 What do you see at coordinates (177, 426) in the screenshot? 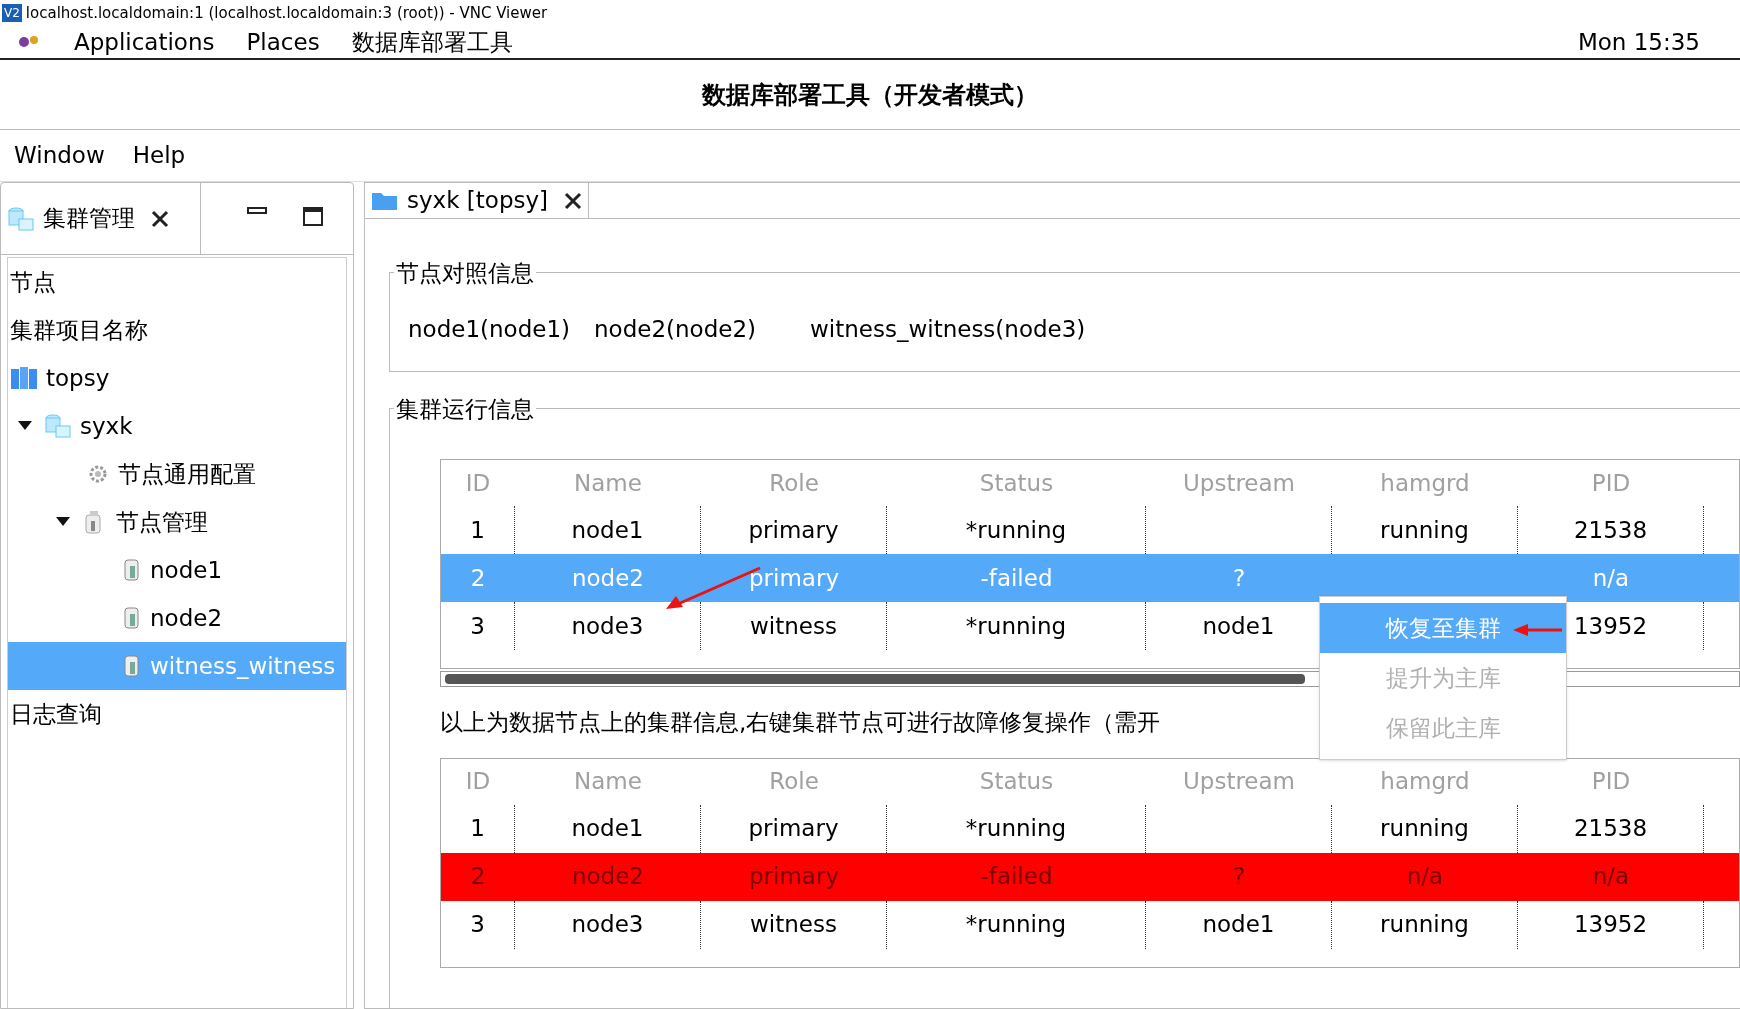
I see `tree-item: syxk` at bounding box center [177, 426].